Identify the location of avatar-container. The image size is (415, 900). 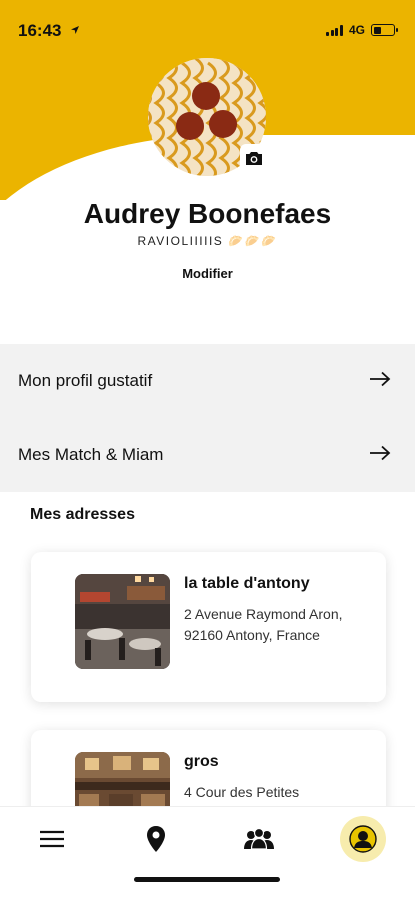
(208, 117).